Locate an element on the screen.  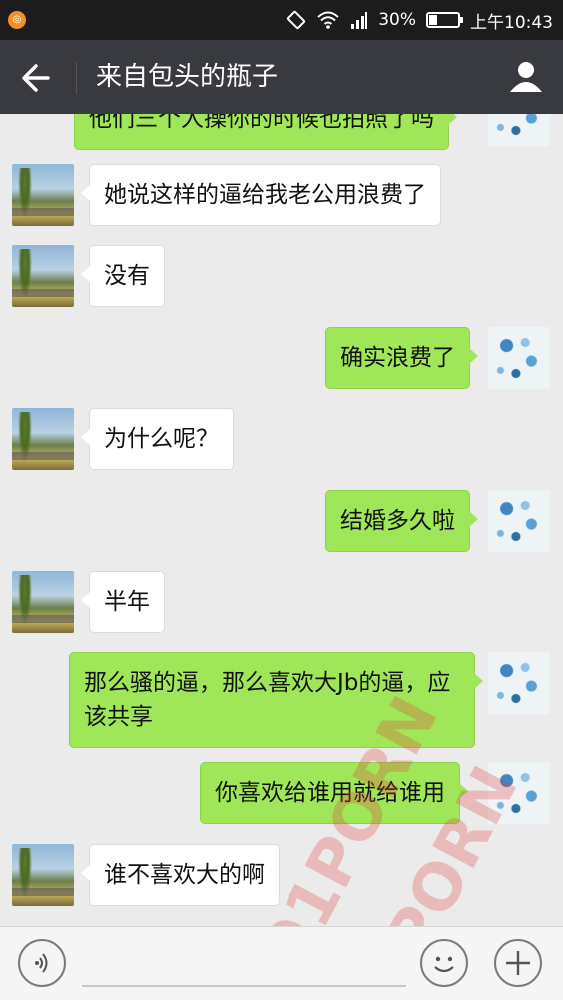
message-input is located at coordinates (244, 986).